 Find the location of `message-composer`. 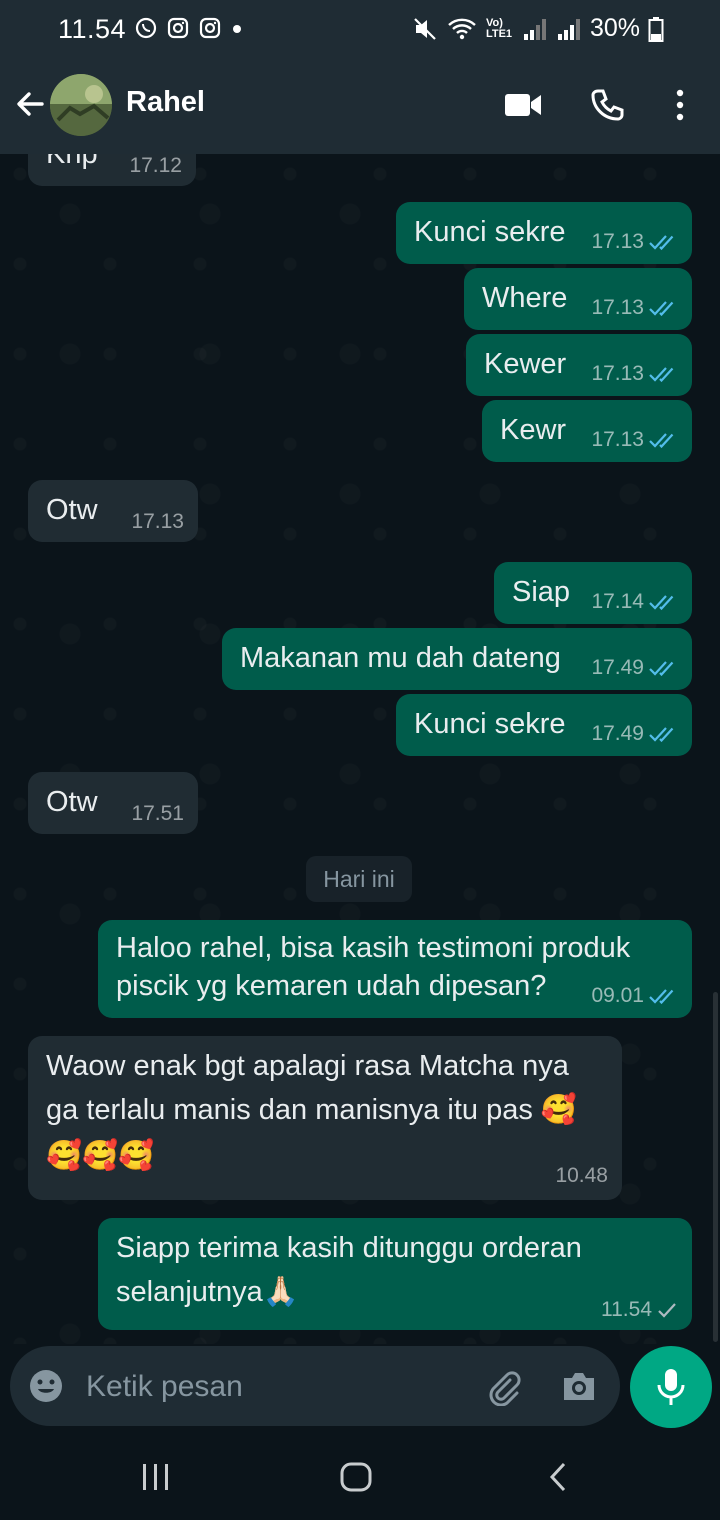

message-composer is located at coordinates (315, 1386).